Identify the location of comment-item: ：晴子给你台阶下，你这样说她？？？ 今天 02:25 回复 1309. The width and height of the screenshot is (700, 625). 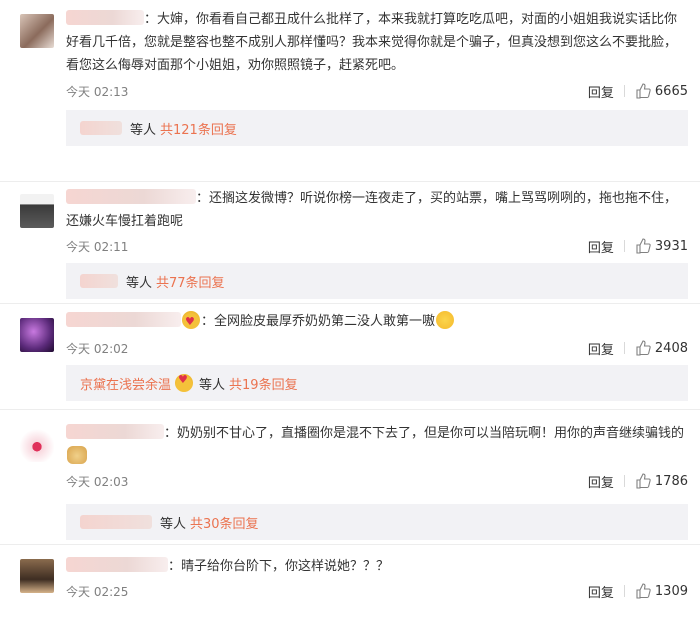
(350, 585).